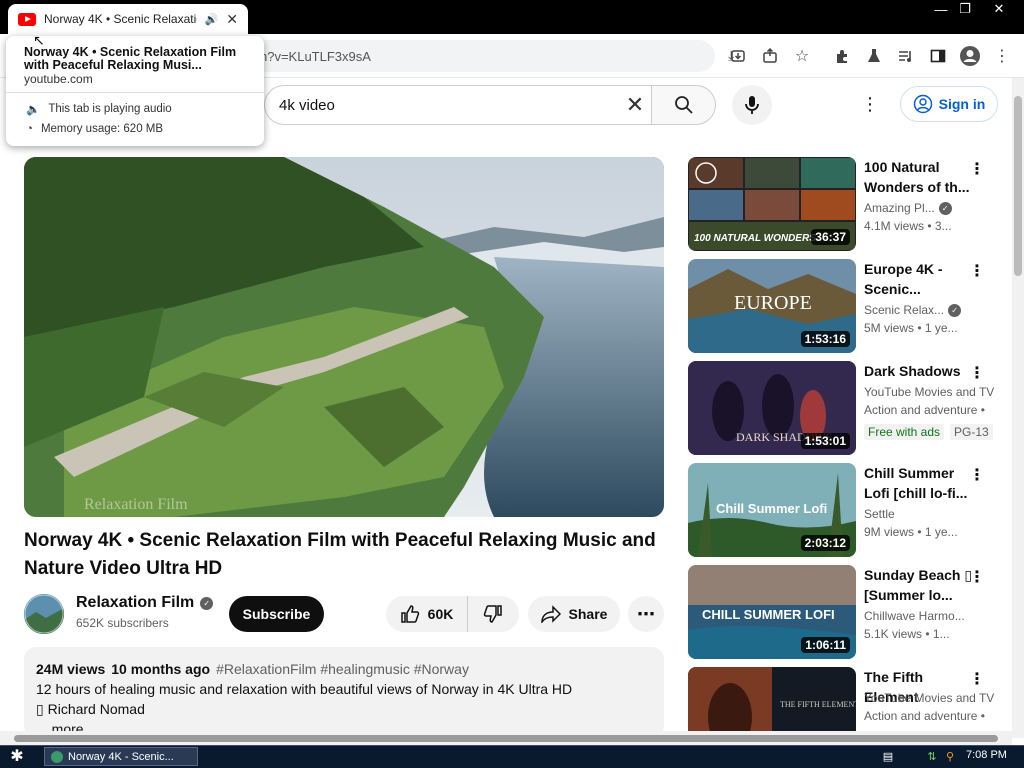  Describe the element at coordinates (1018, 186) in the screenshot. I see `vertical-scroll-thumb` at that location.